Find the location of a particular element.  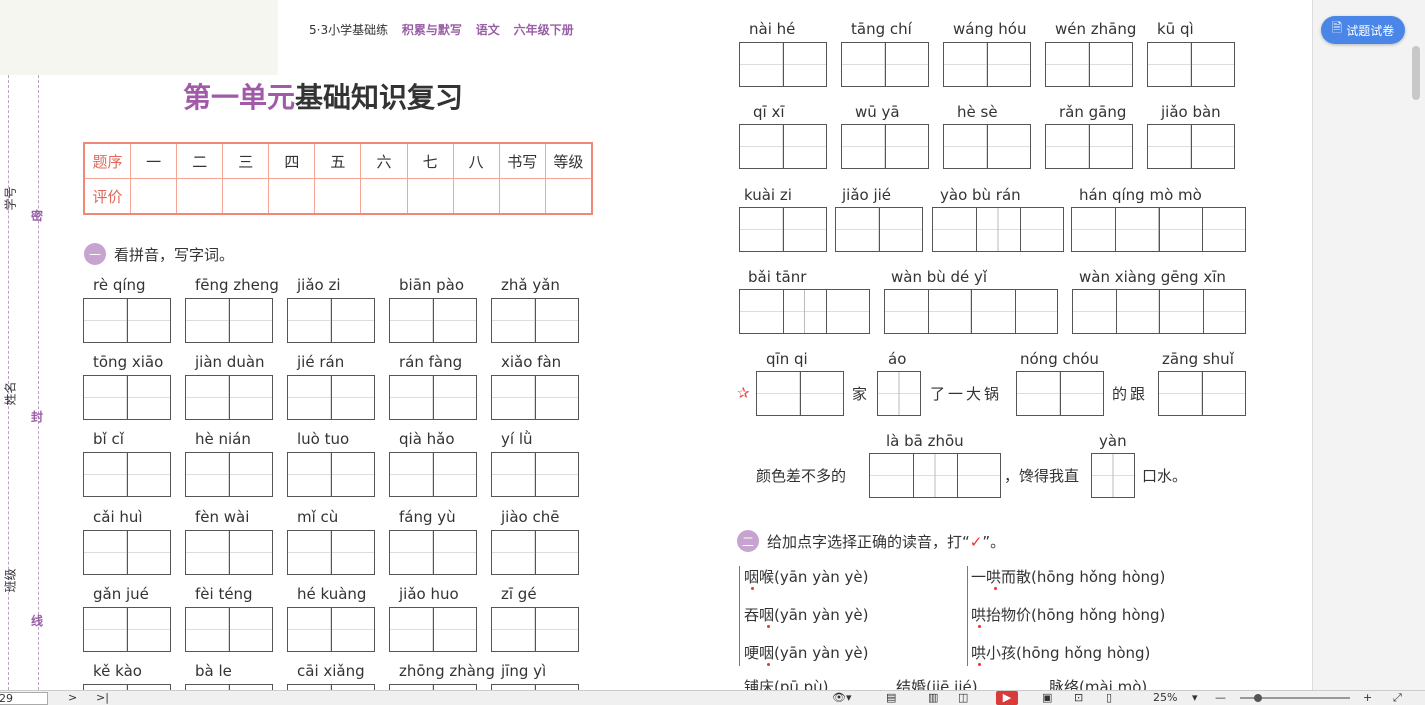

zoom-in-button: + is located at coordinates (1367, 698).